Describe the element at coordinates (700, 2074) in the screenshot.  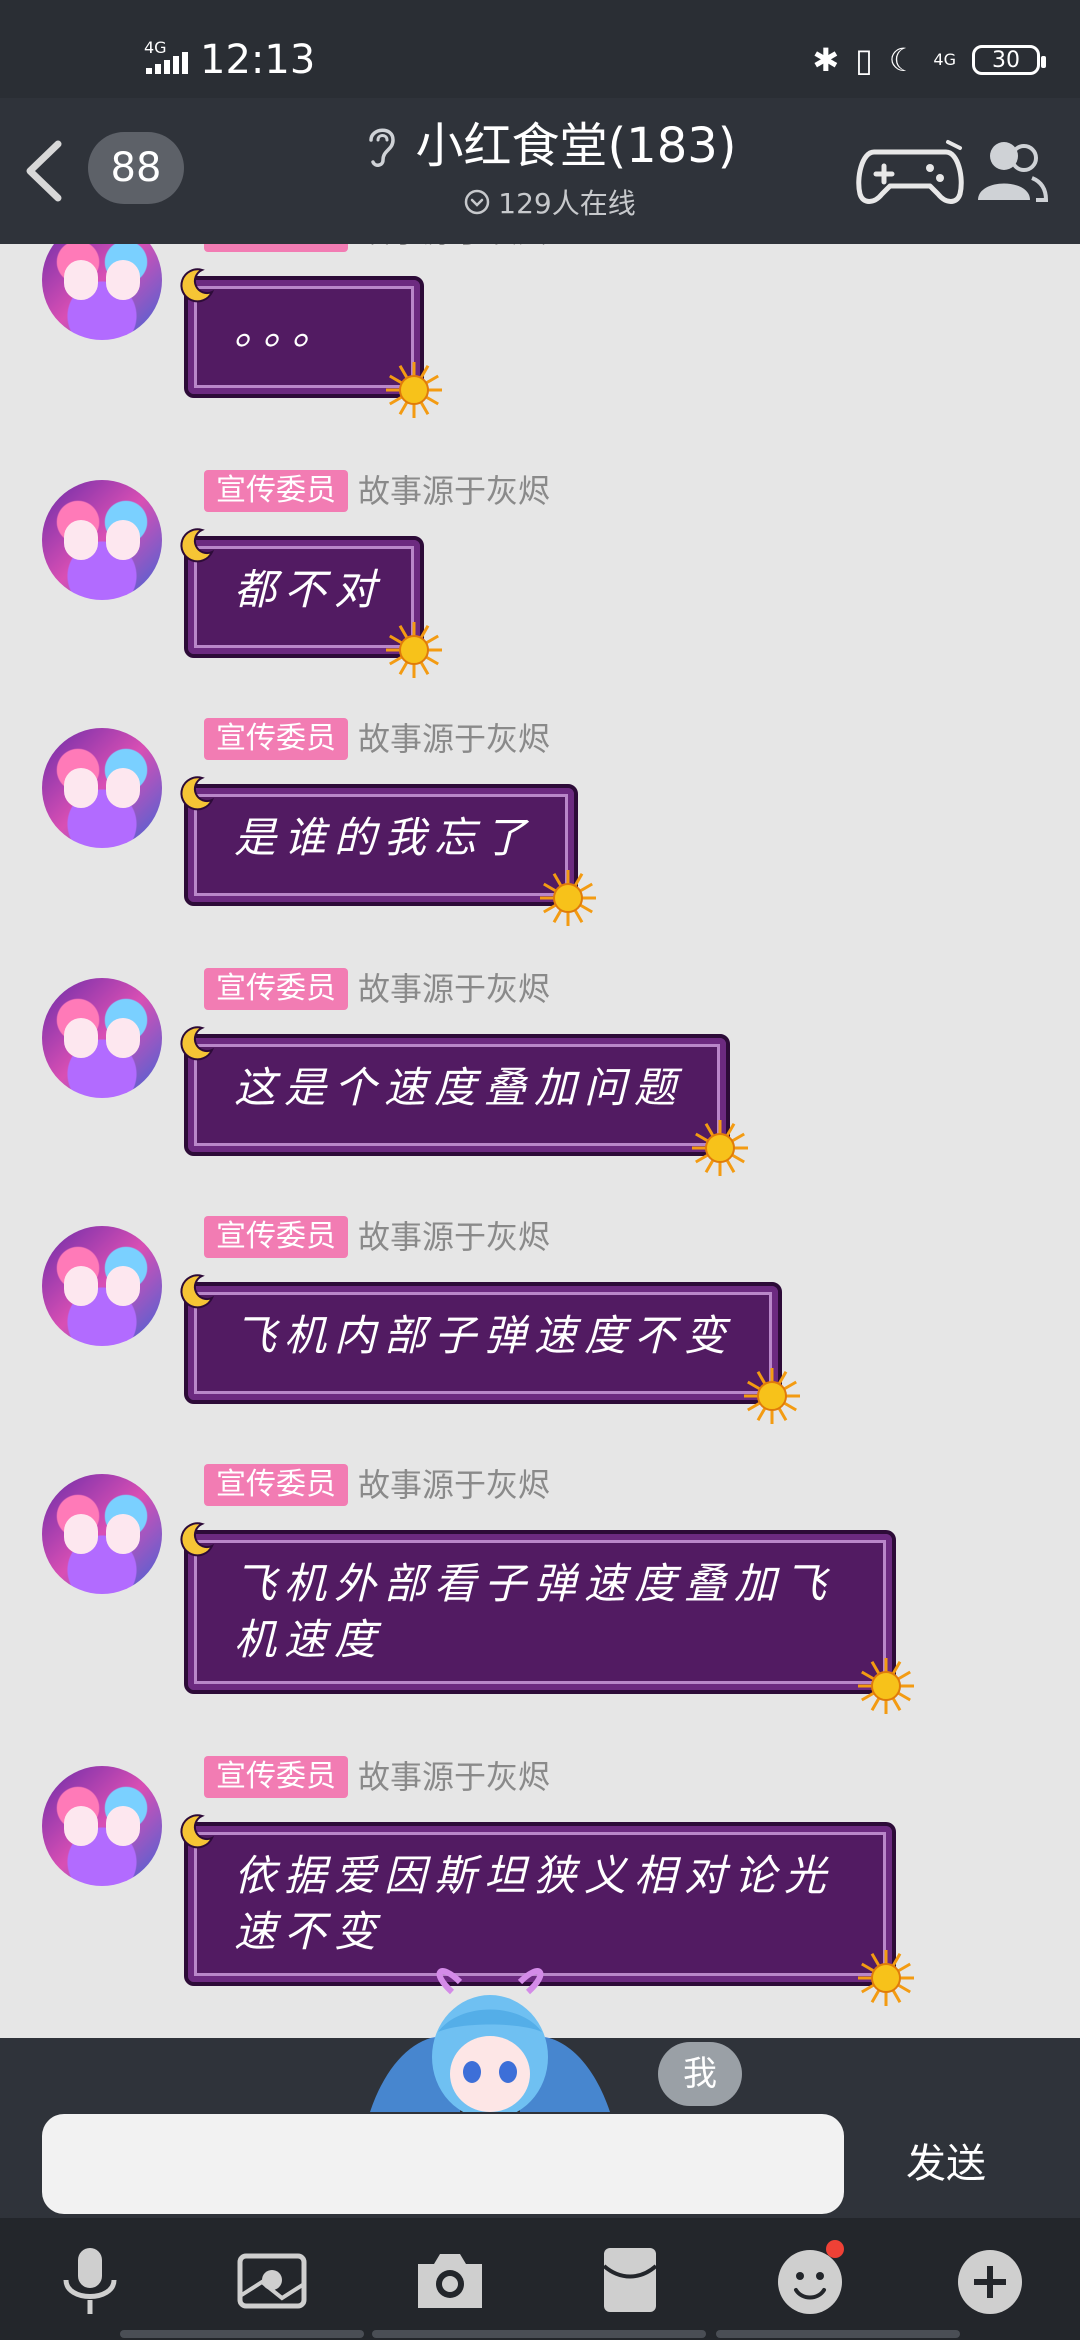
I see `me-label: 我` at that location.